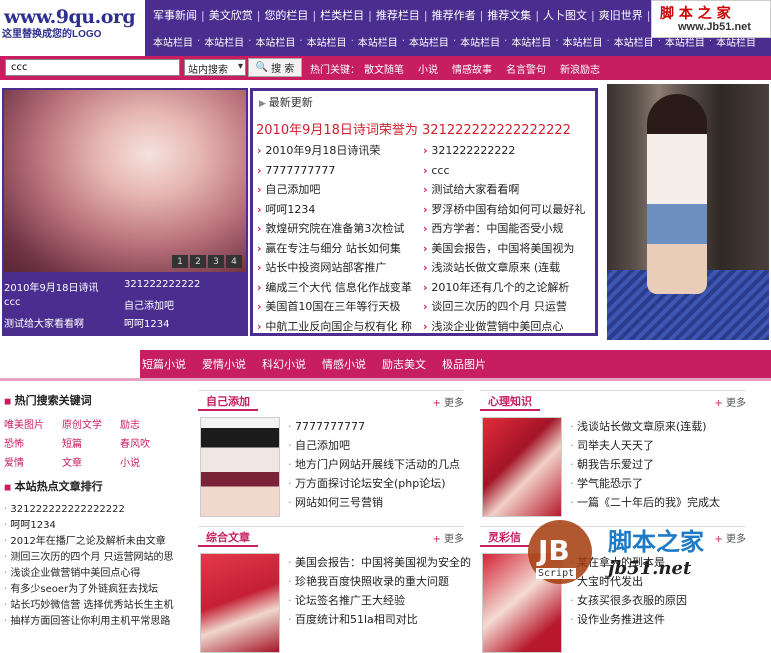  I want to click on latest-item: 西方学者：中国能否受小规, so click(508, 229).